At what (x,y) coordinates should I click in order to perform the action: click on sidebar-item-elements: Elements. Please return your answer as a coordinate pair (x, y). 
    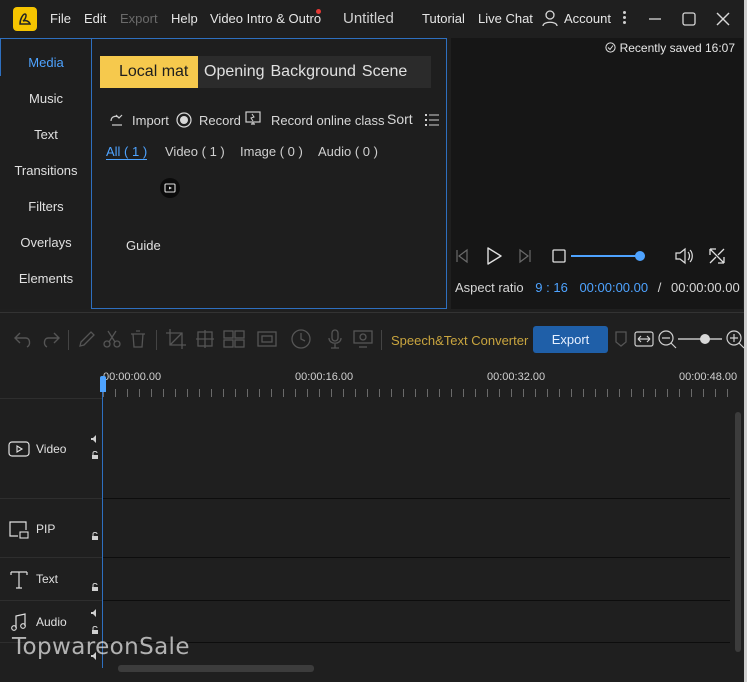
    Looking at the image, I should click on (46, 278).